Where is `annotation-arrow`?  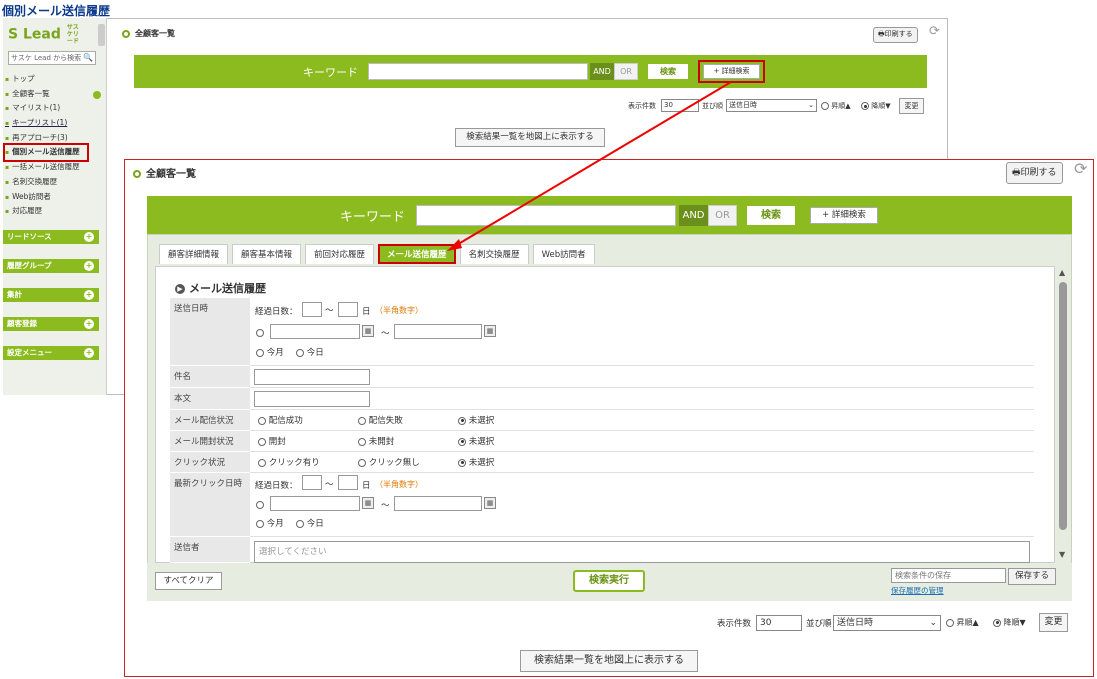 annotation-arrow is located at coordinates (589, 166).